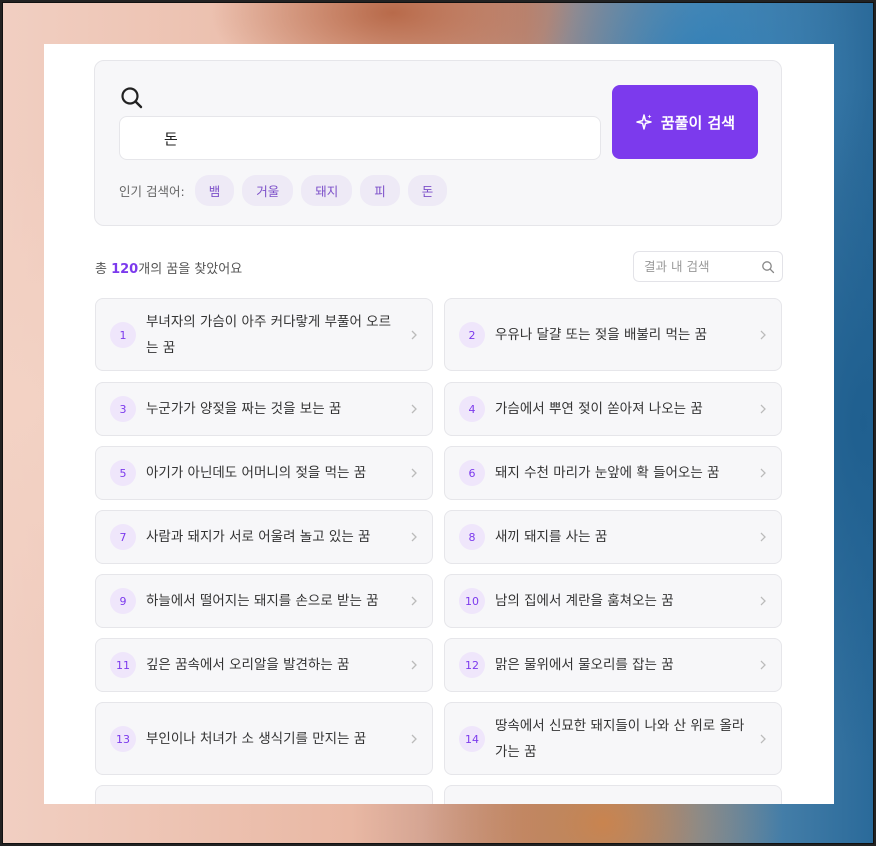  I want to click on popular-tag: 거울, so click(268, 190).